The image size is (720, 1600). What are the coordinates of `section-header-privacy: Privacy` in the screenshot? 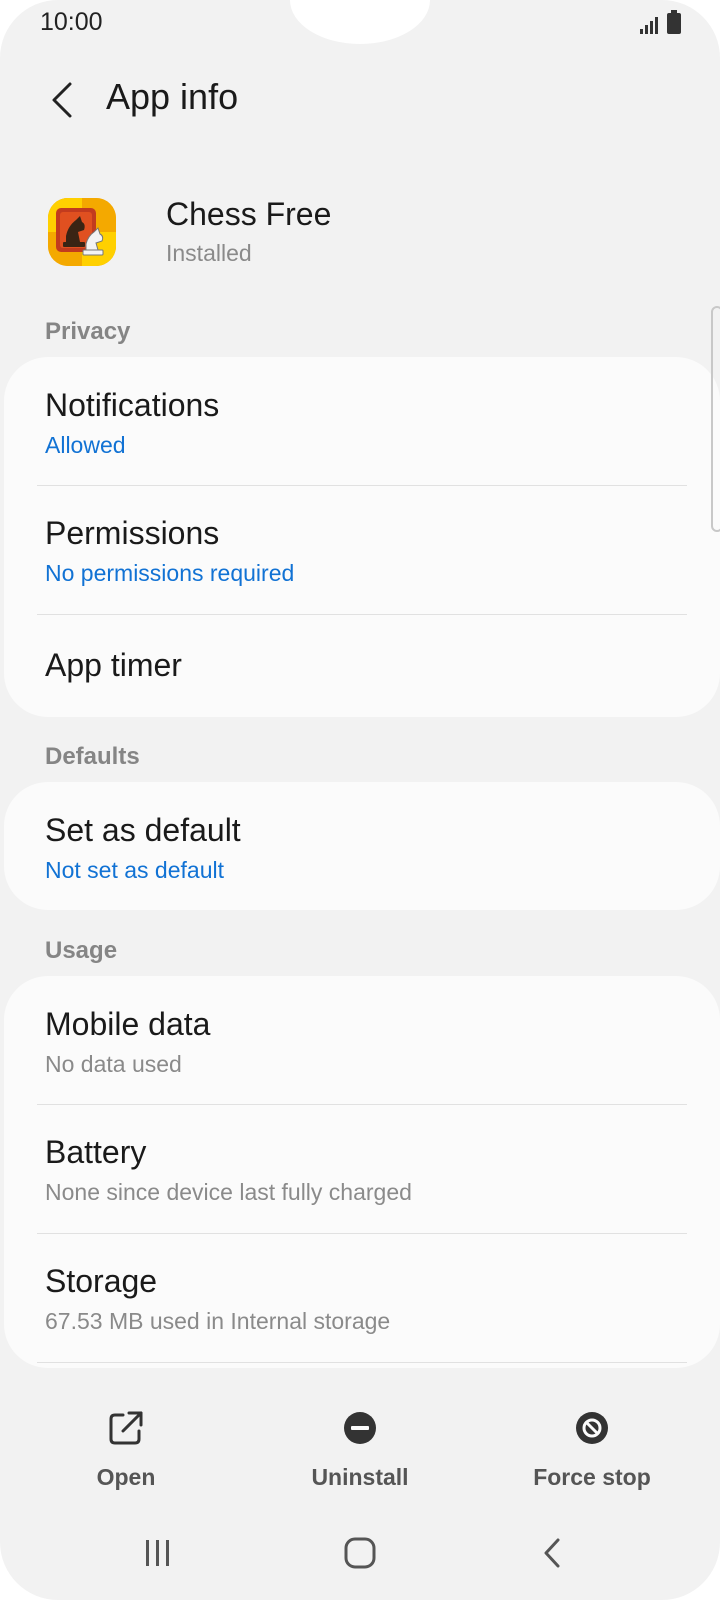 It's located at (88, 331).